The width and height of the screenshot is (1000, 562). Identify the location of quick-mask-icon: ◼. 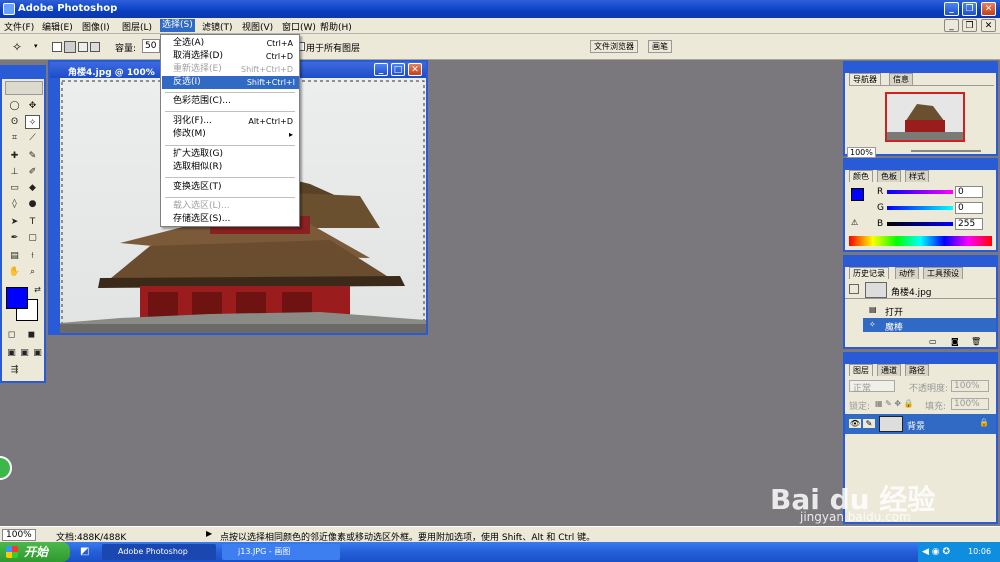
(31, 335).